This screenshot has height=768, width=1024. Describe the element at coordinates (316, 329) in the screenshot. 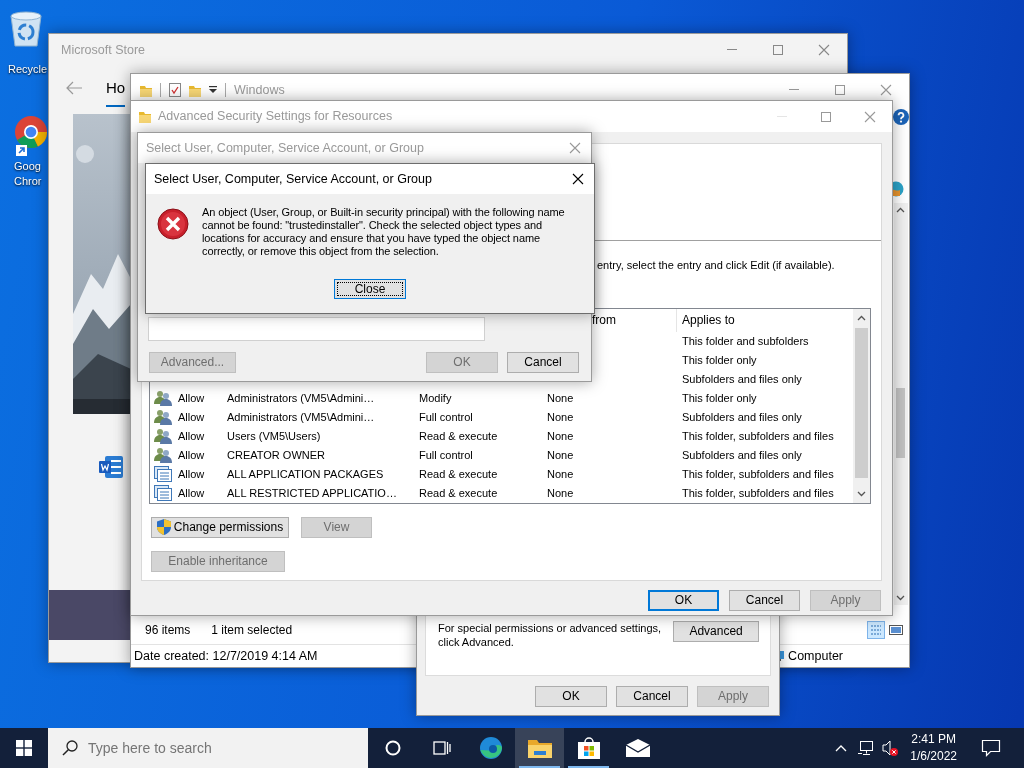

I see `input-field` at that location.